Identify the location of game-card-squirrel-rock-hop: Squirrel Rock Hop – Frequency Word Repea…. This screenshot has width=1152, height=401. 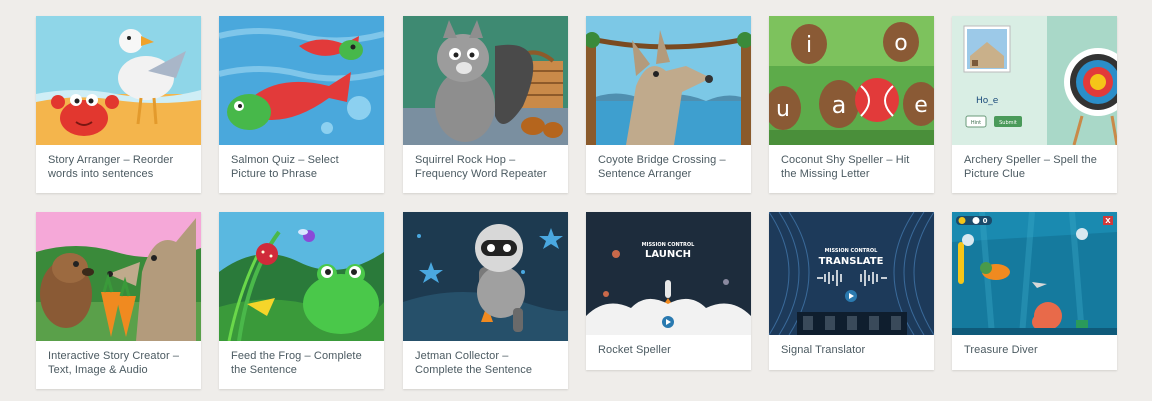
(485, 104).